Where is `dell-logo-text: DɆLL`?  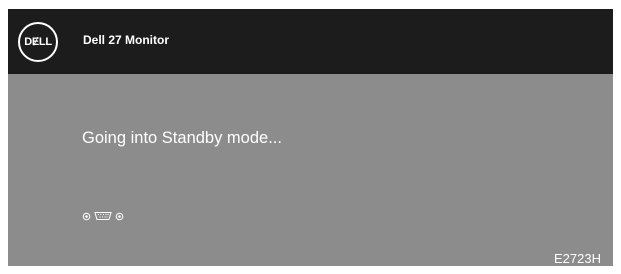
dell-logo-text: DɆLL is located at coordinates (38, 42).